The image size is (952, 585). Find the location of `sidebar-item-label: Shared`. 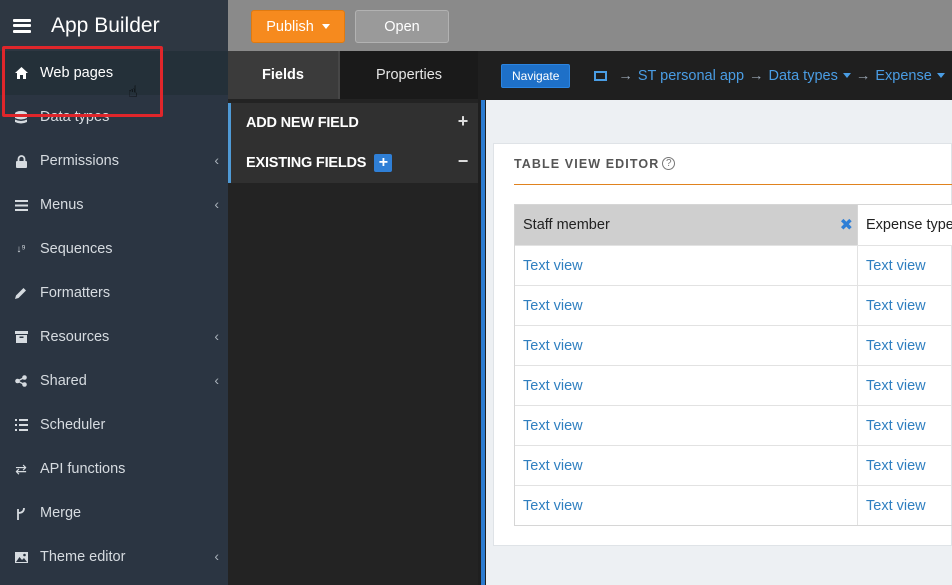

sidebar-item-label: Shared is located at coordinates (63, 381).